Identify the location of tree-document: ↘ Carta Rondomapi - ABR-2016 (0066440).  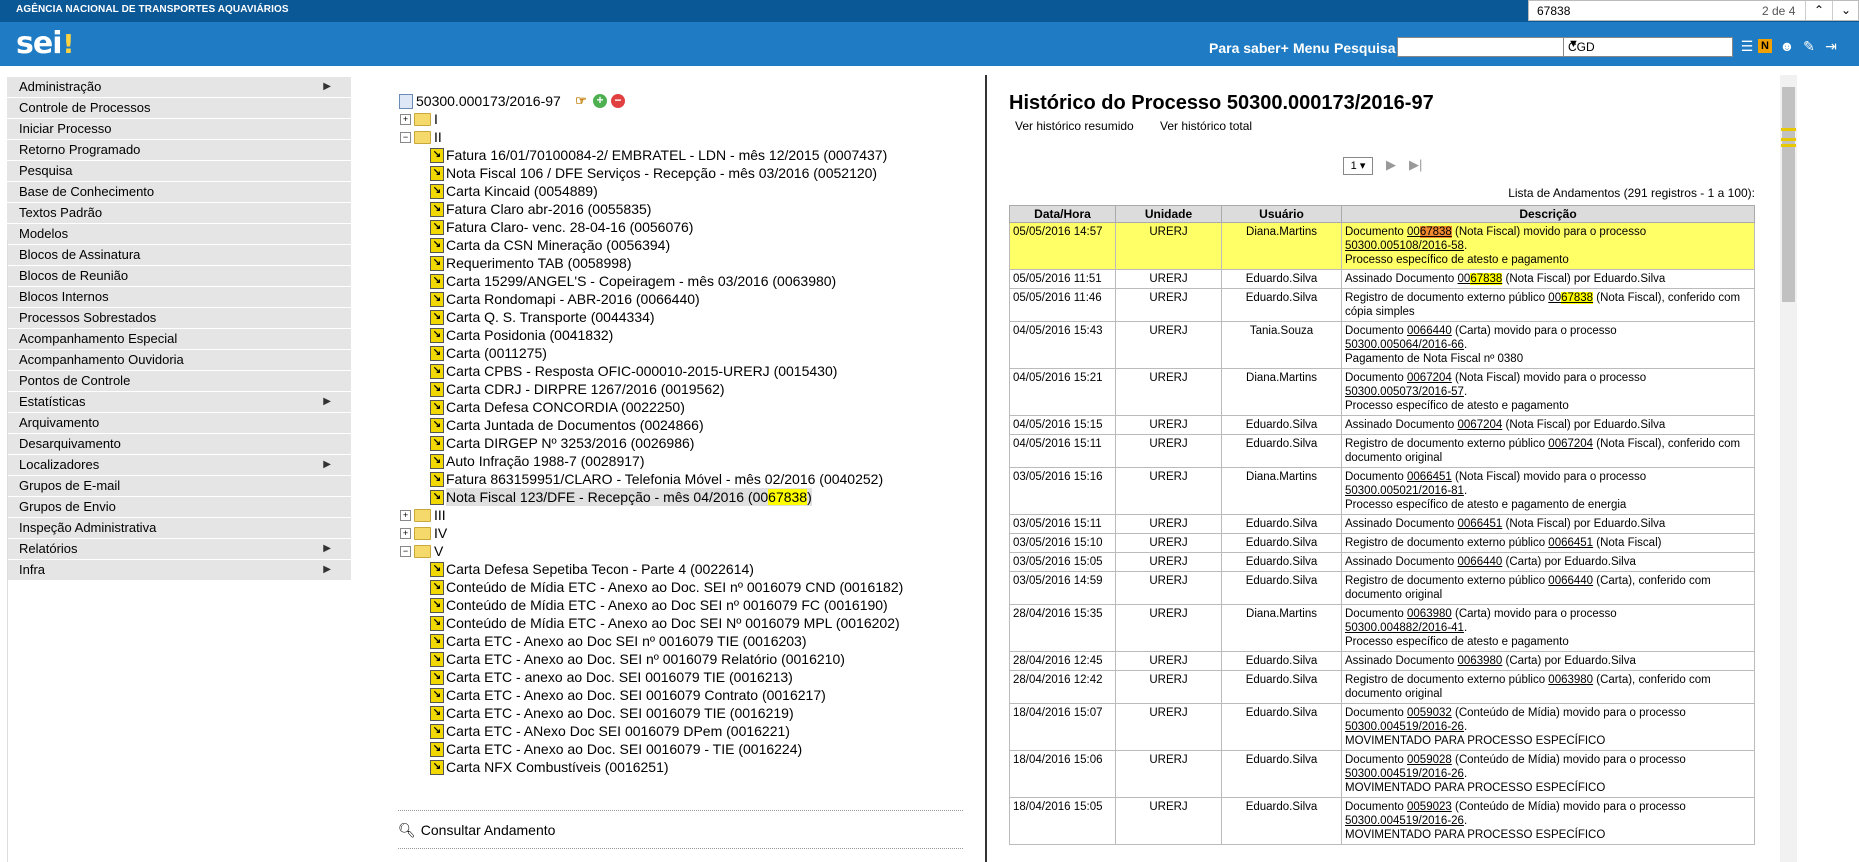
(678, 299).